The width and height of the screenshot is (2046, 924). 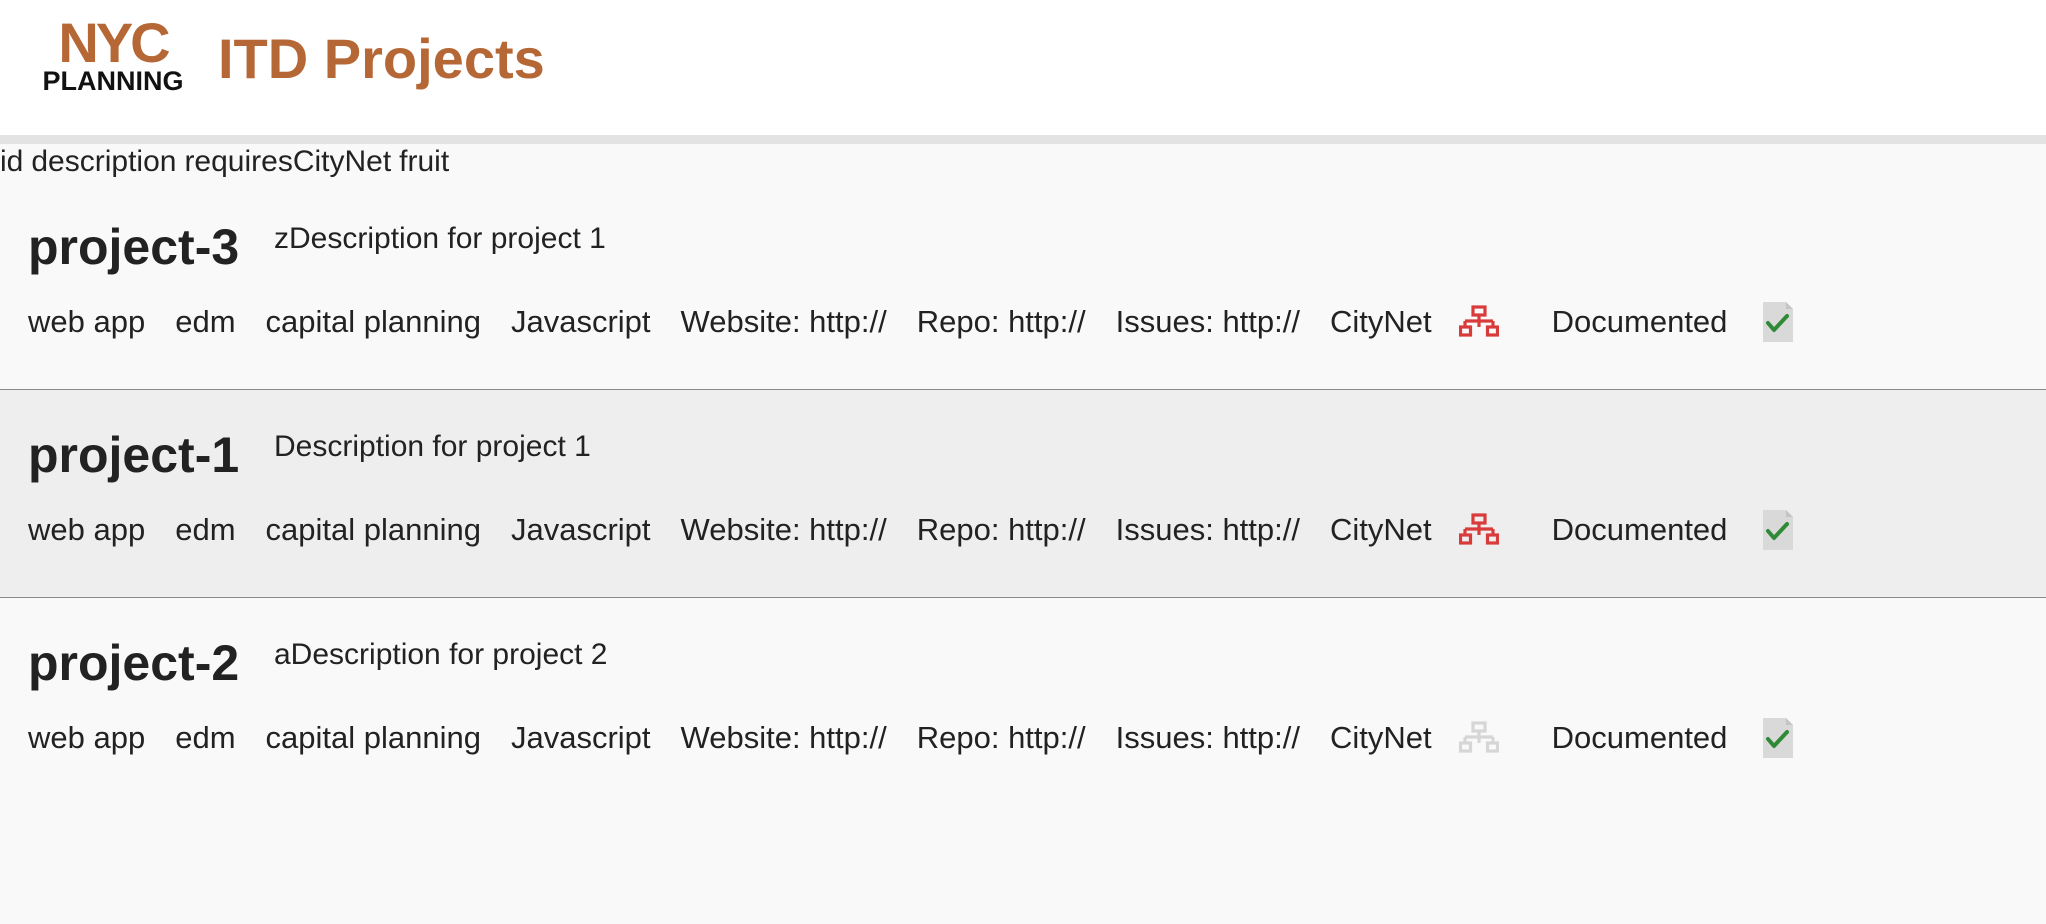 I want to click on project-id: project-1, so click(x=134, y=455).